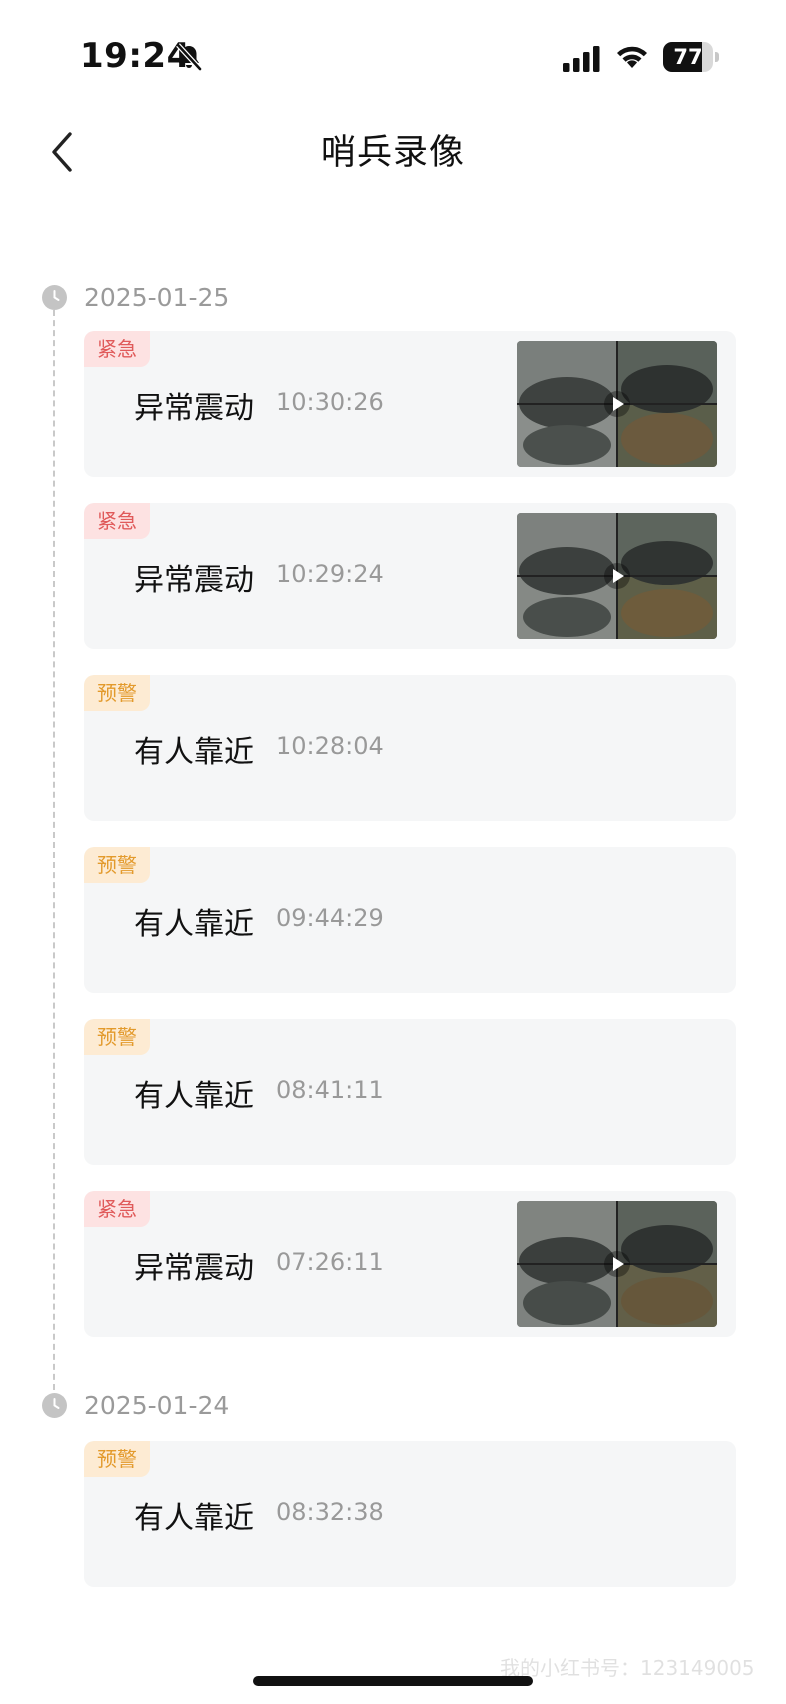 The width and height of the screenshot is (786, 1704). I want to click on event-card: 紧急 异常震动 07:26:11, so click(410, 1264).